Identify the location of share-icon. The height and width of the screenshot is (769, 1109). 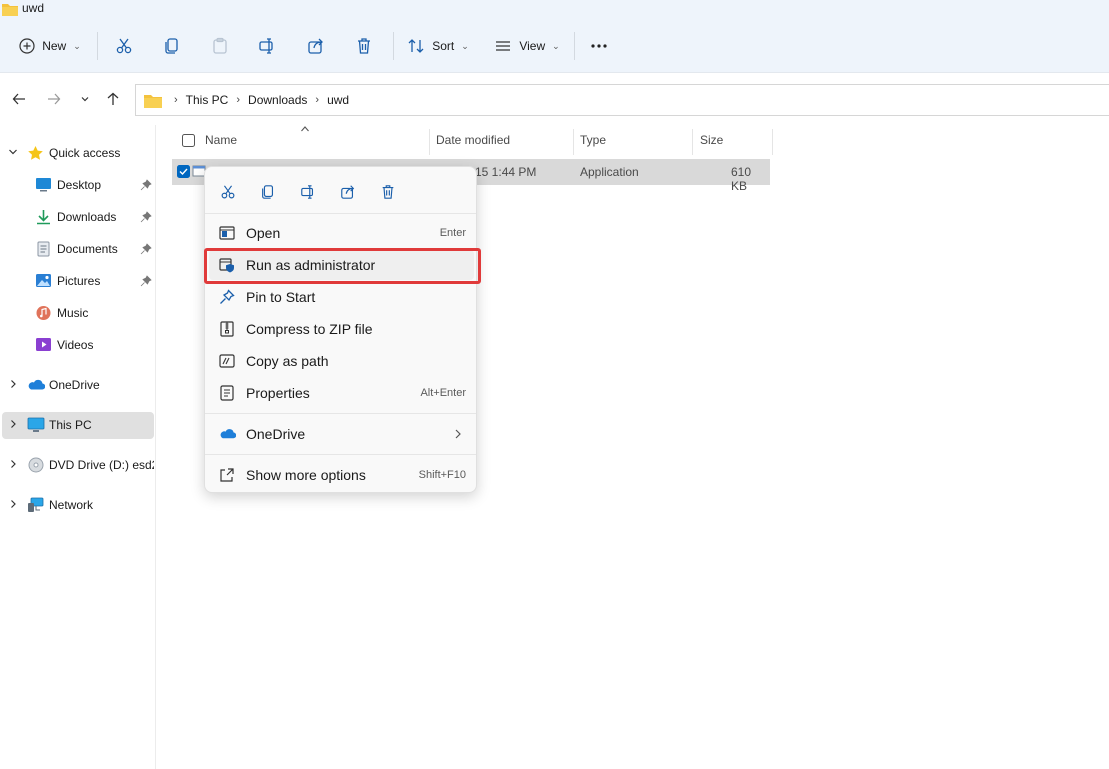
(316, 46).